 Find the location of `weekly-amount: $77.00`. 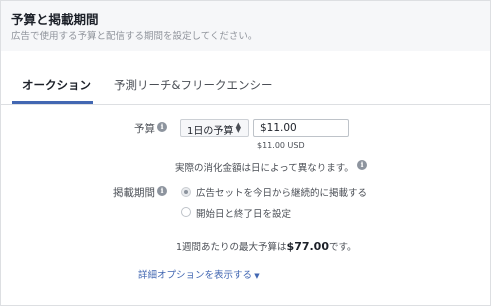

weekly-amount: $77.00 is located at coordinates (307, 246).